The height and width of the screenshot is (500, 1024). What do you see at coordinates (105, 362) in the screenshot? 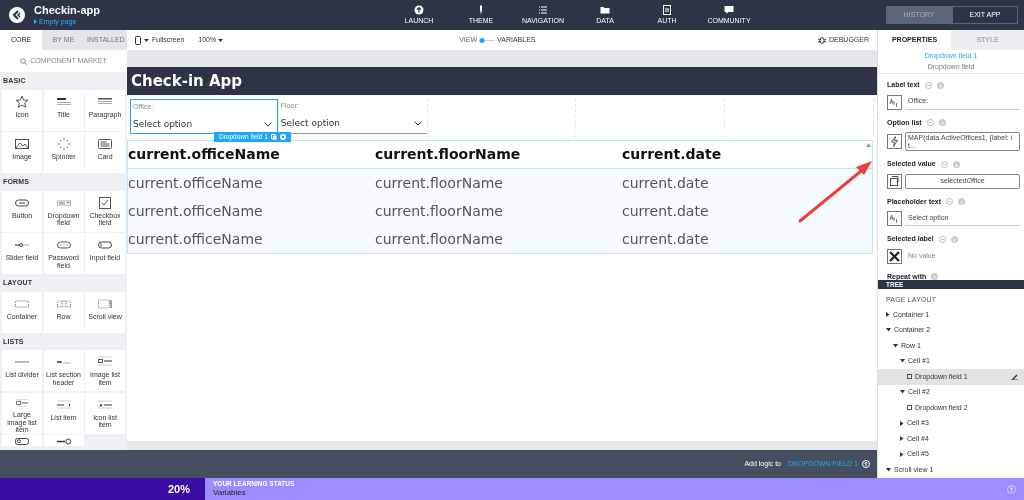
I see `image-row-icon` at bounding box center [105, 362].